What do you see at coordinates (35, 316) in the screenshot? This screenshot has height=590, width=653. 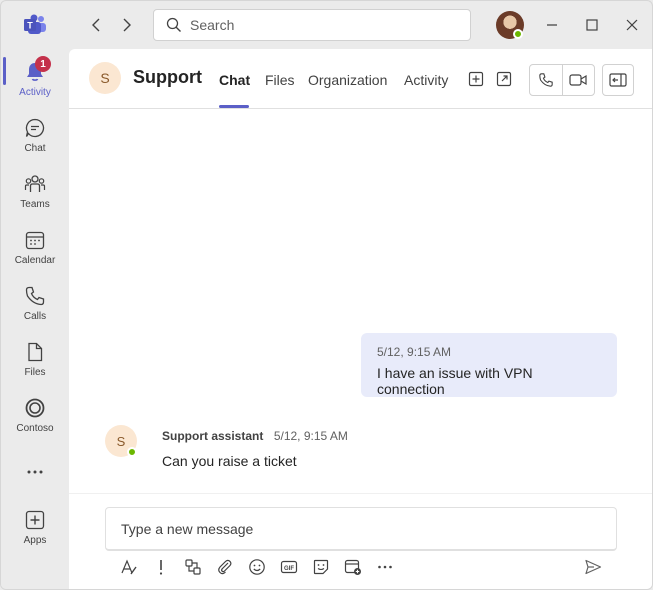 I see `rail-label-calls: Calls` at bounding box center [35, 316].